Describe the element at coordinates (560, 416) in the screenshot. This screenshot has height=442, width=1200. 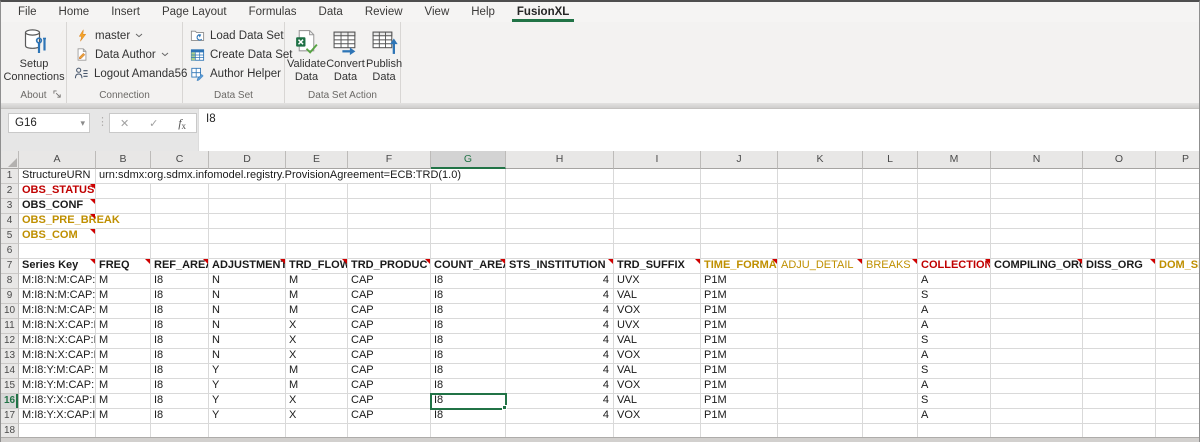
I see `cell-H17: 4` at that location.